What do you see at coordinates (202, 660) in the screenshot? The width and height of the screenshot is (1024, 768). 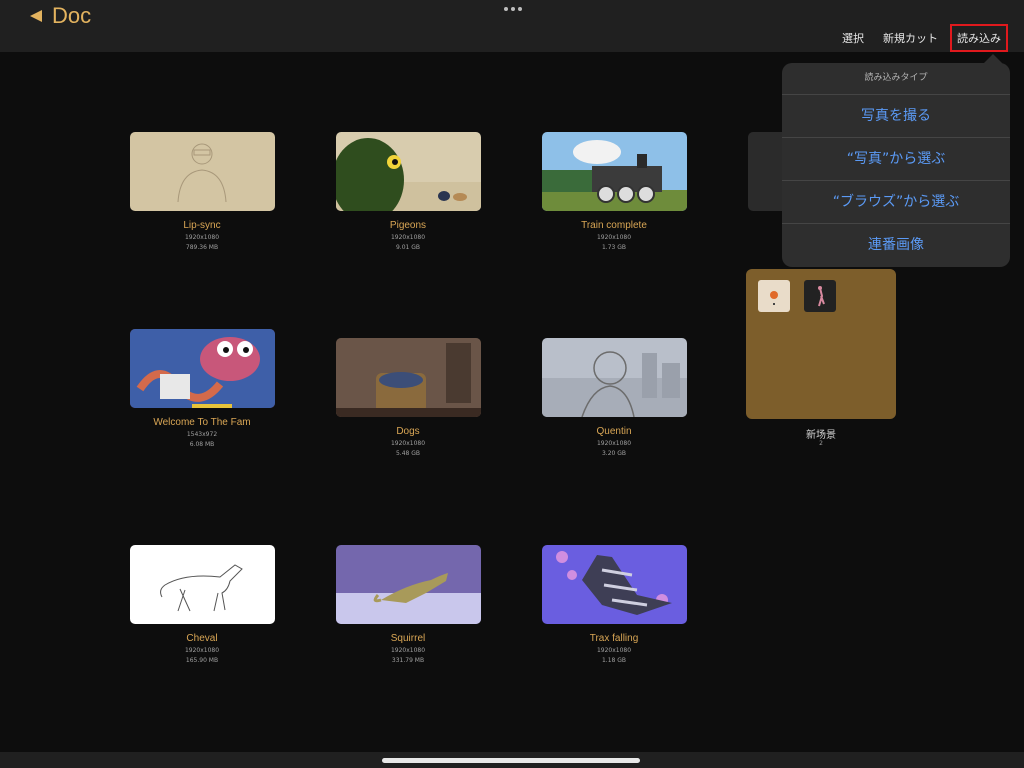 I see `project-size: 165.90 MB` at bounding box center [202, 660].